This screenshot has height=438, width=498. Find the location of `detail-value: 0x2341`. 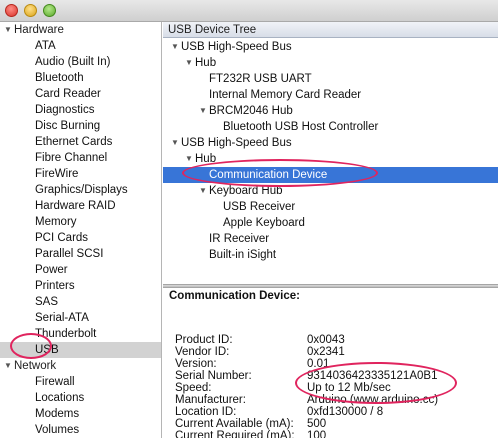

detail-value: 0x2341 is located at coordinates (326, 352).